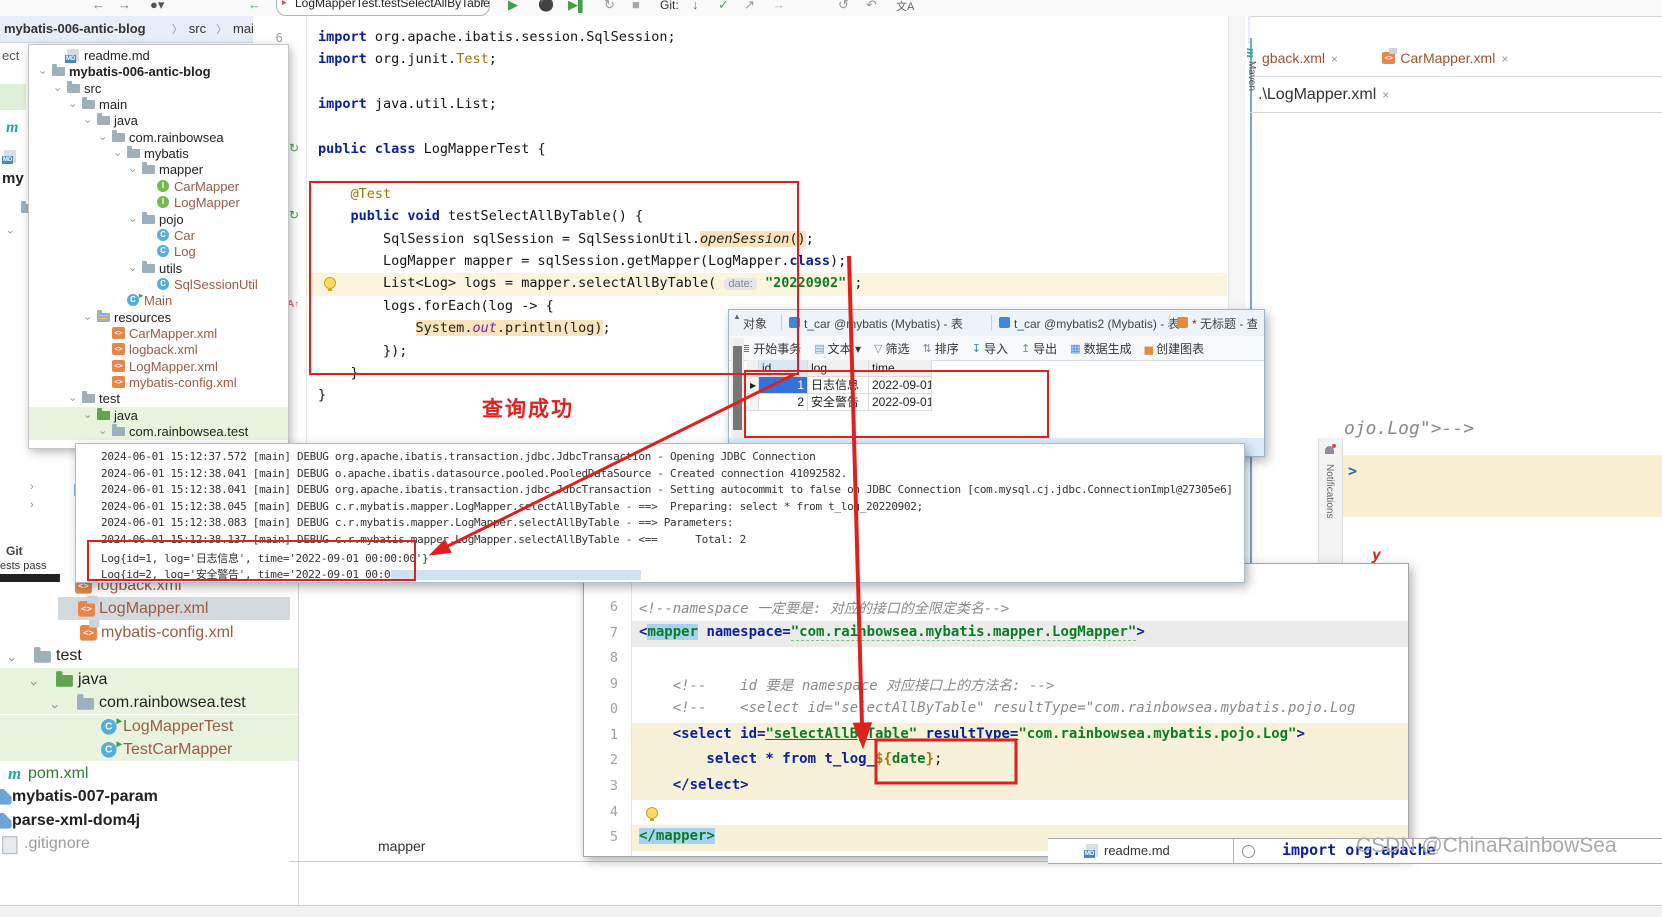 The width and height of the screenshot is (1662, 917). Describe the element at coordinates (197, 28) in the screenshot. I see `breadcrumb-item-src: src` at that location.